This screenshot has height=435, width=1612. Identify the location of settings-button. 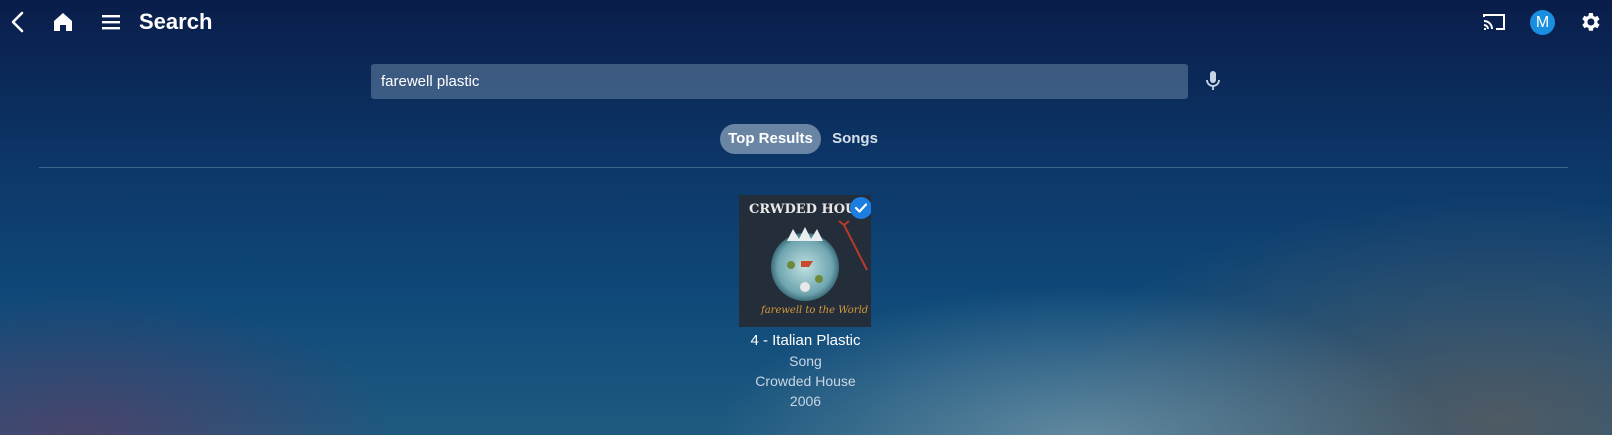
(1590, 22).